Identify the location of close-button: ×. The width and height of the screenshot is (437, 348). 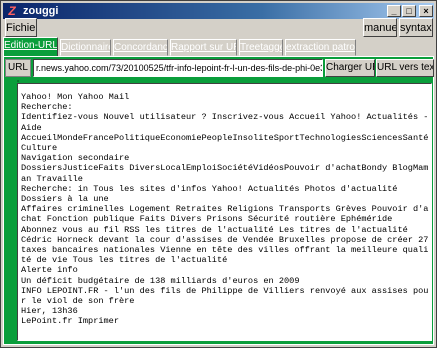
(426, 11).